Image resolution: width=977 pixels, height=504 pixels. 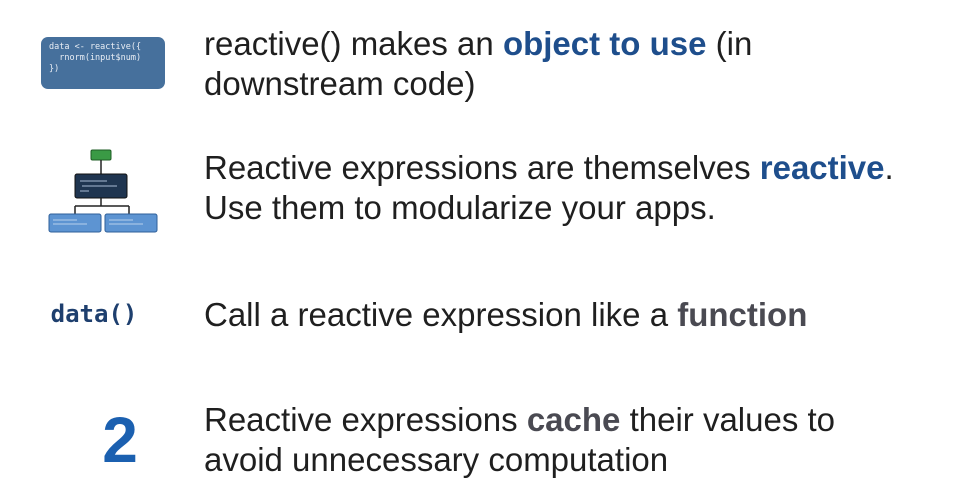 What do you see at coordinates (365, 419) in the screenshot?
I see `row4-text-pre: Reactive expressions` at bounding box center [365, 419].